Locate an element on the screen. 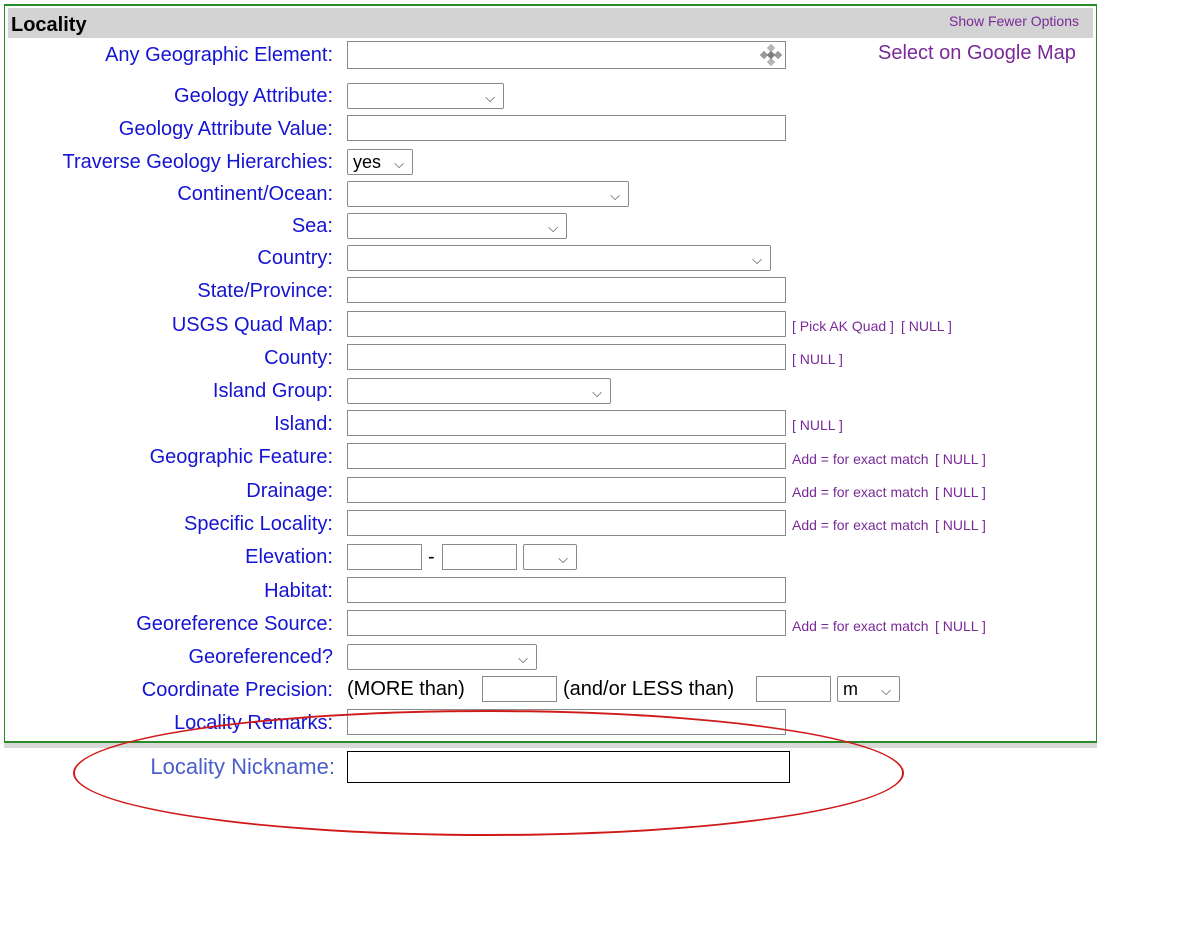 The width and height of the screenshot is (1200, 935). state-province-label: State/Province: is located at coordinates (265, 291).